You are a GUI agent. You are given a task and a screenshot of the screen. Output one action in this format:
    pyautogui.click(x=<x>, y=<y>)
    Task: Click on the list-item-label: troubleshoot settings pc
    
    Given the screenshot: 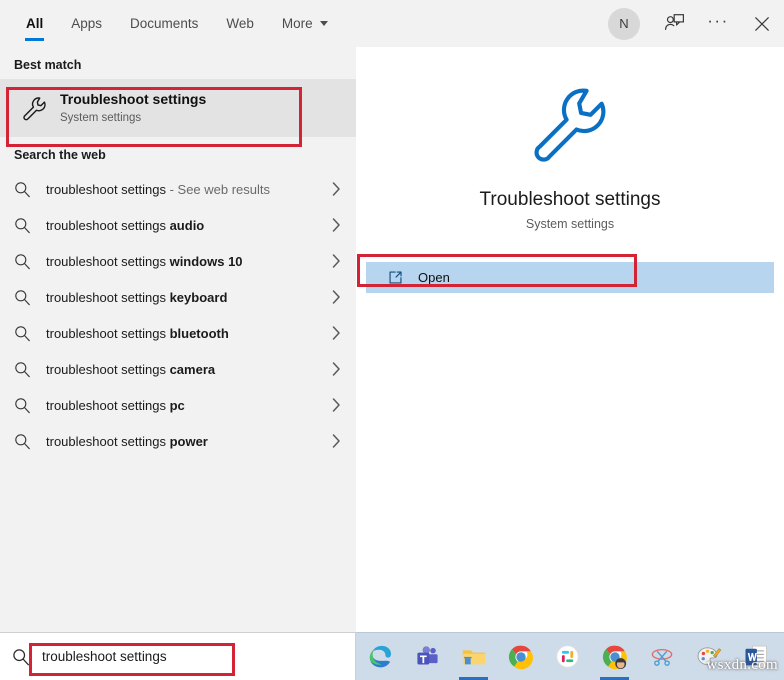 What is the action you would take?
    pyautogui.click(x=115, y=405)
    